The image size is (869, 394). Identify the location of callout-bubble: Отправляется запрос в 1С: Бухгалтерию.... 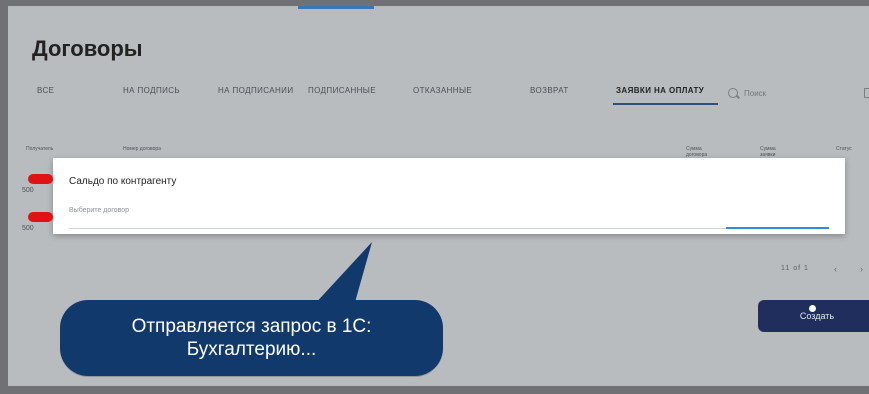
(251, 338).